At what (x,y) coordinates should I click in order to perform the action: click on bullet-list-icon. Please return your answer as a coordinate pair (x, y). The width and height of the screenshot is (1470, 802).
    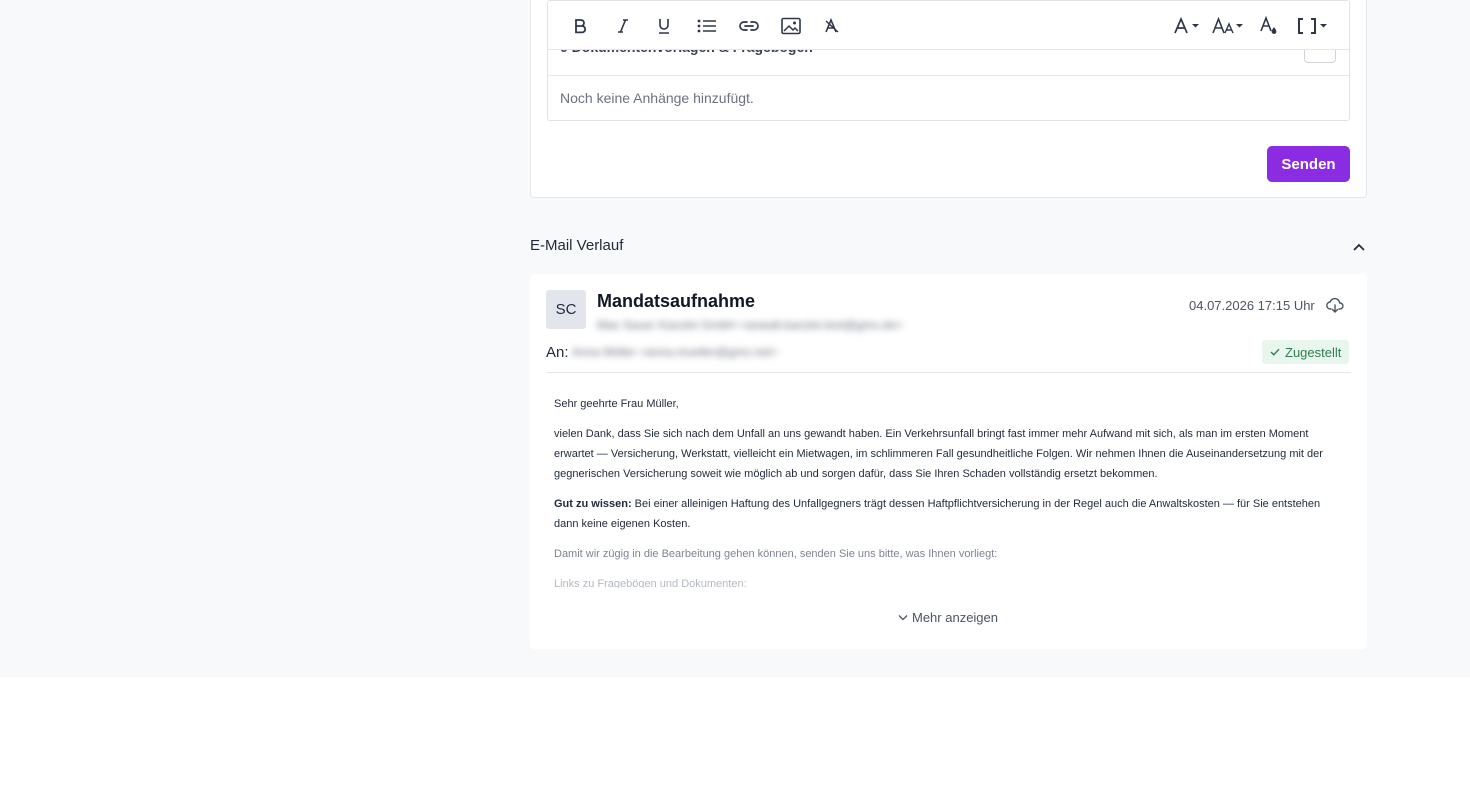
    Looking at the image, I should click on (707, 26).